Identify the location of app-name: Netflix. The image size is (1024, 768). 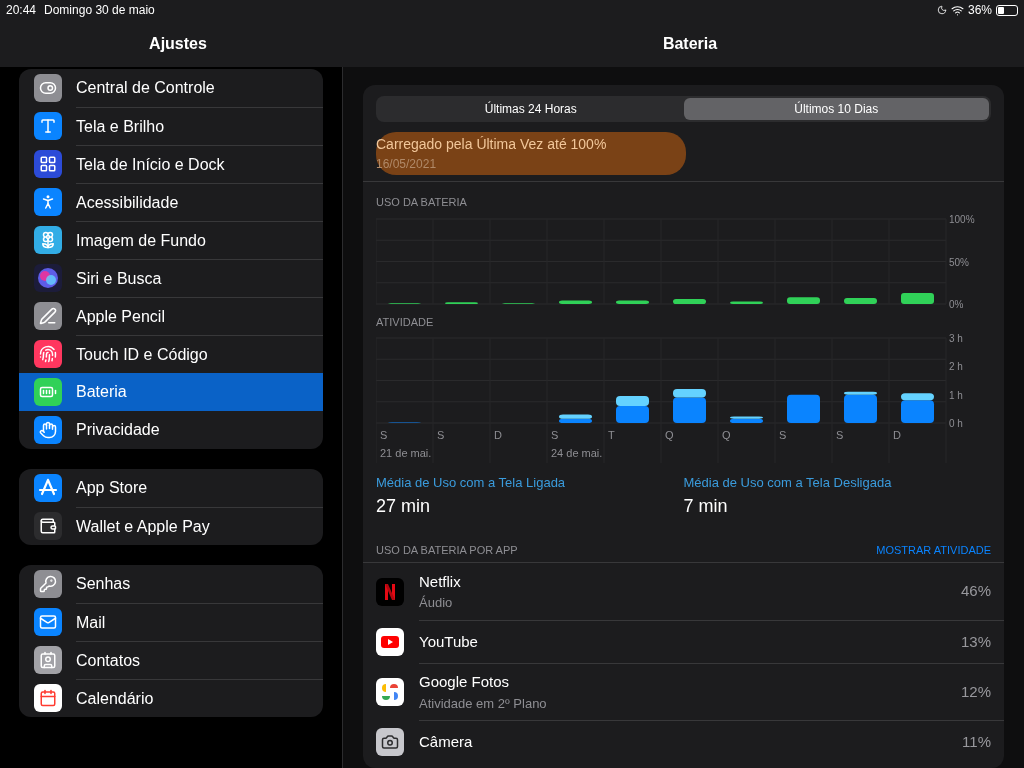
(440, 581).